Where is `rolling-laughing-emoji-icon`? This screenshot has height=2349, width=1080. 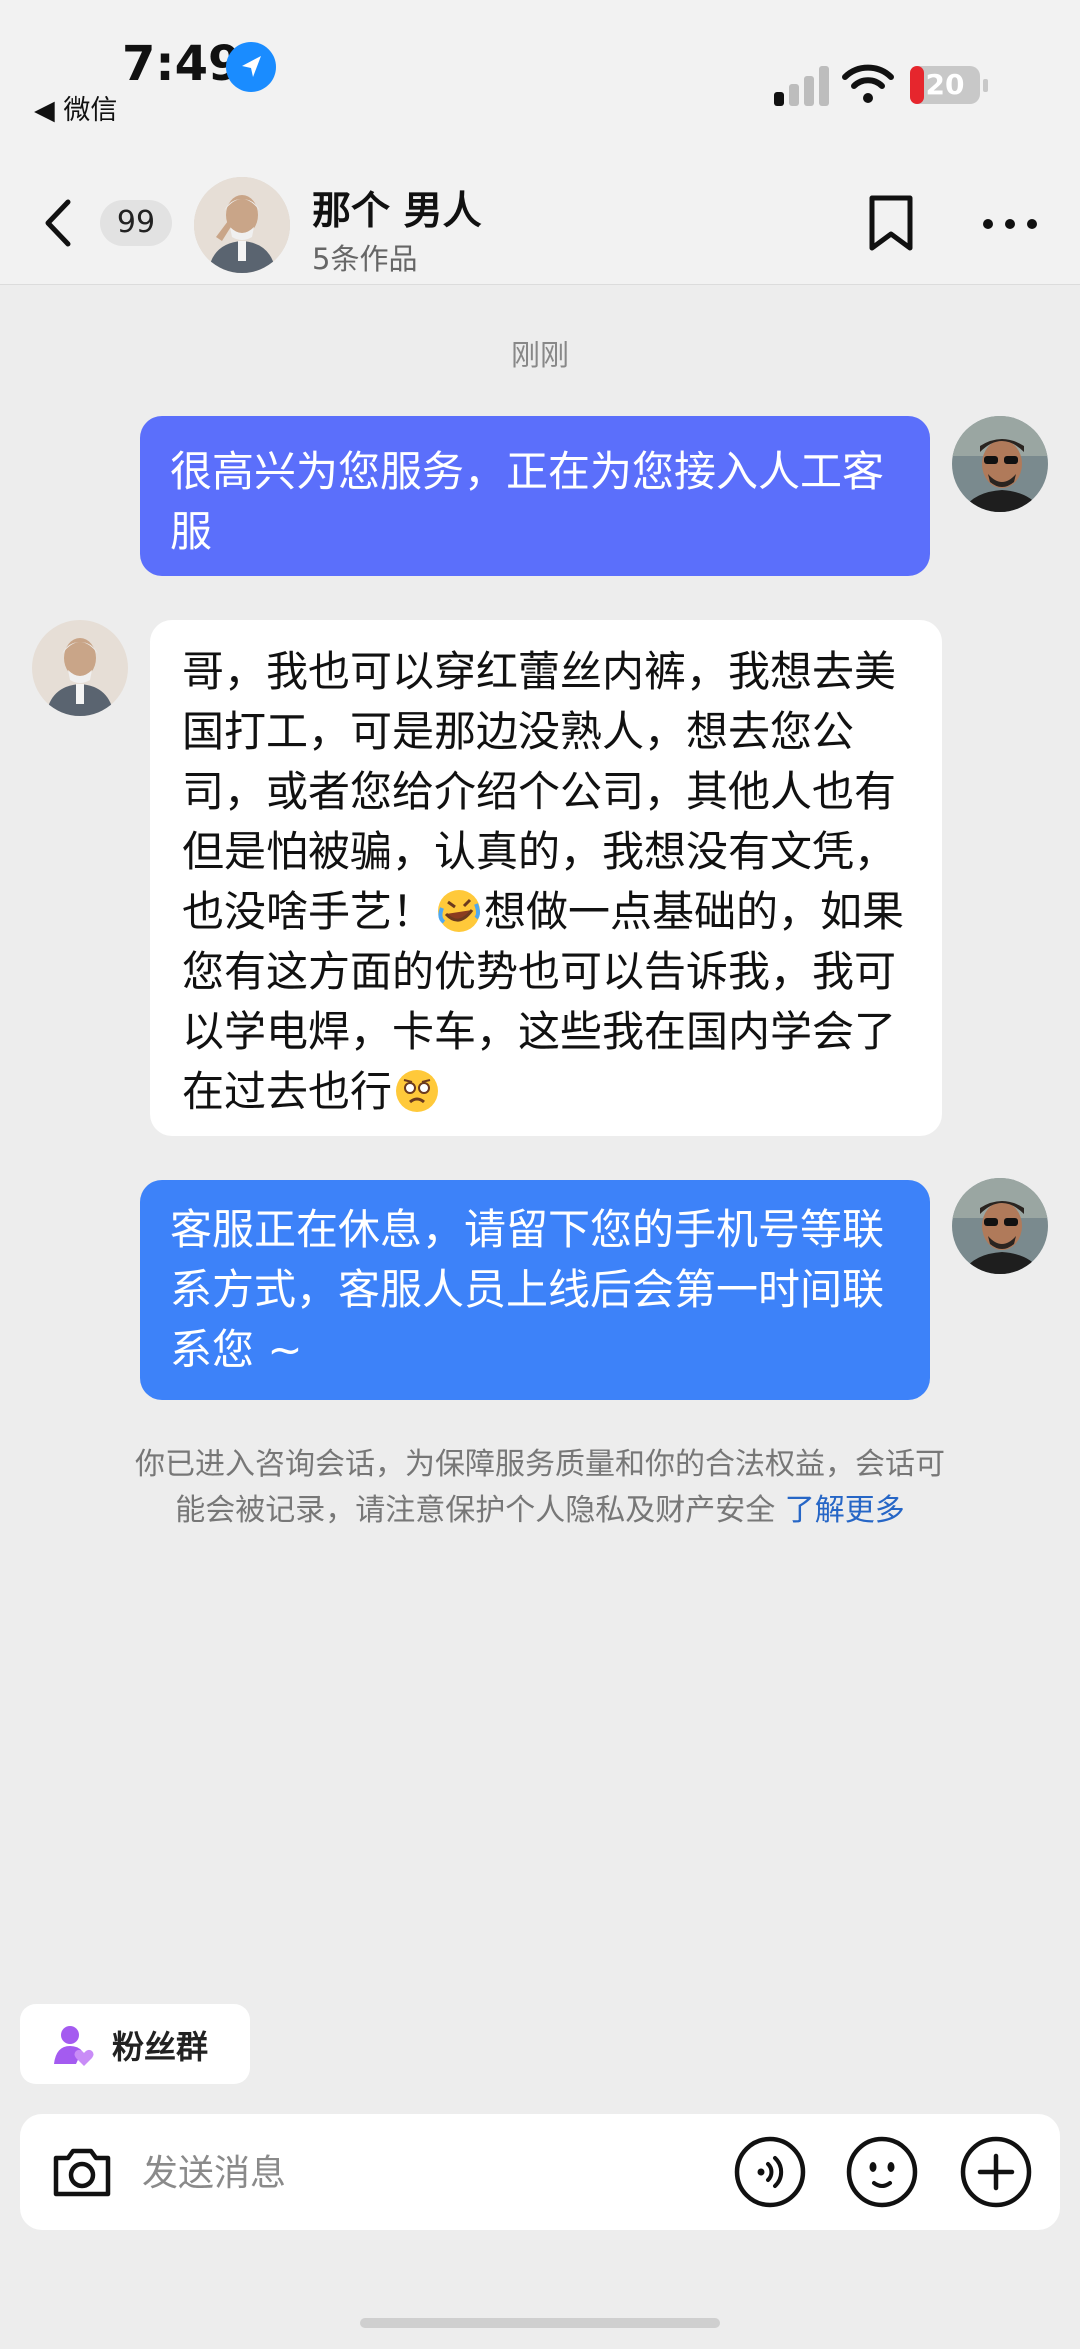
rolling-laughing-emoji-icon is located at coordinates (459, 911).